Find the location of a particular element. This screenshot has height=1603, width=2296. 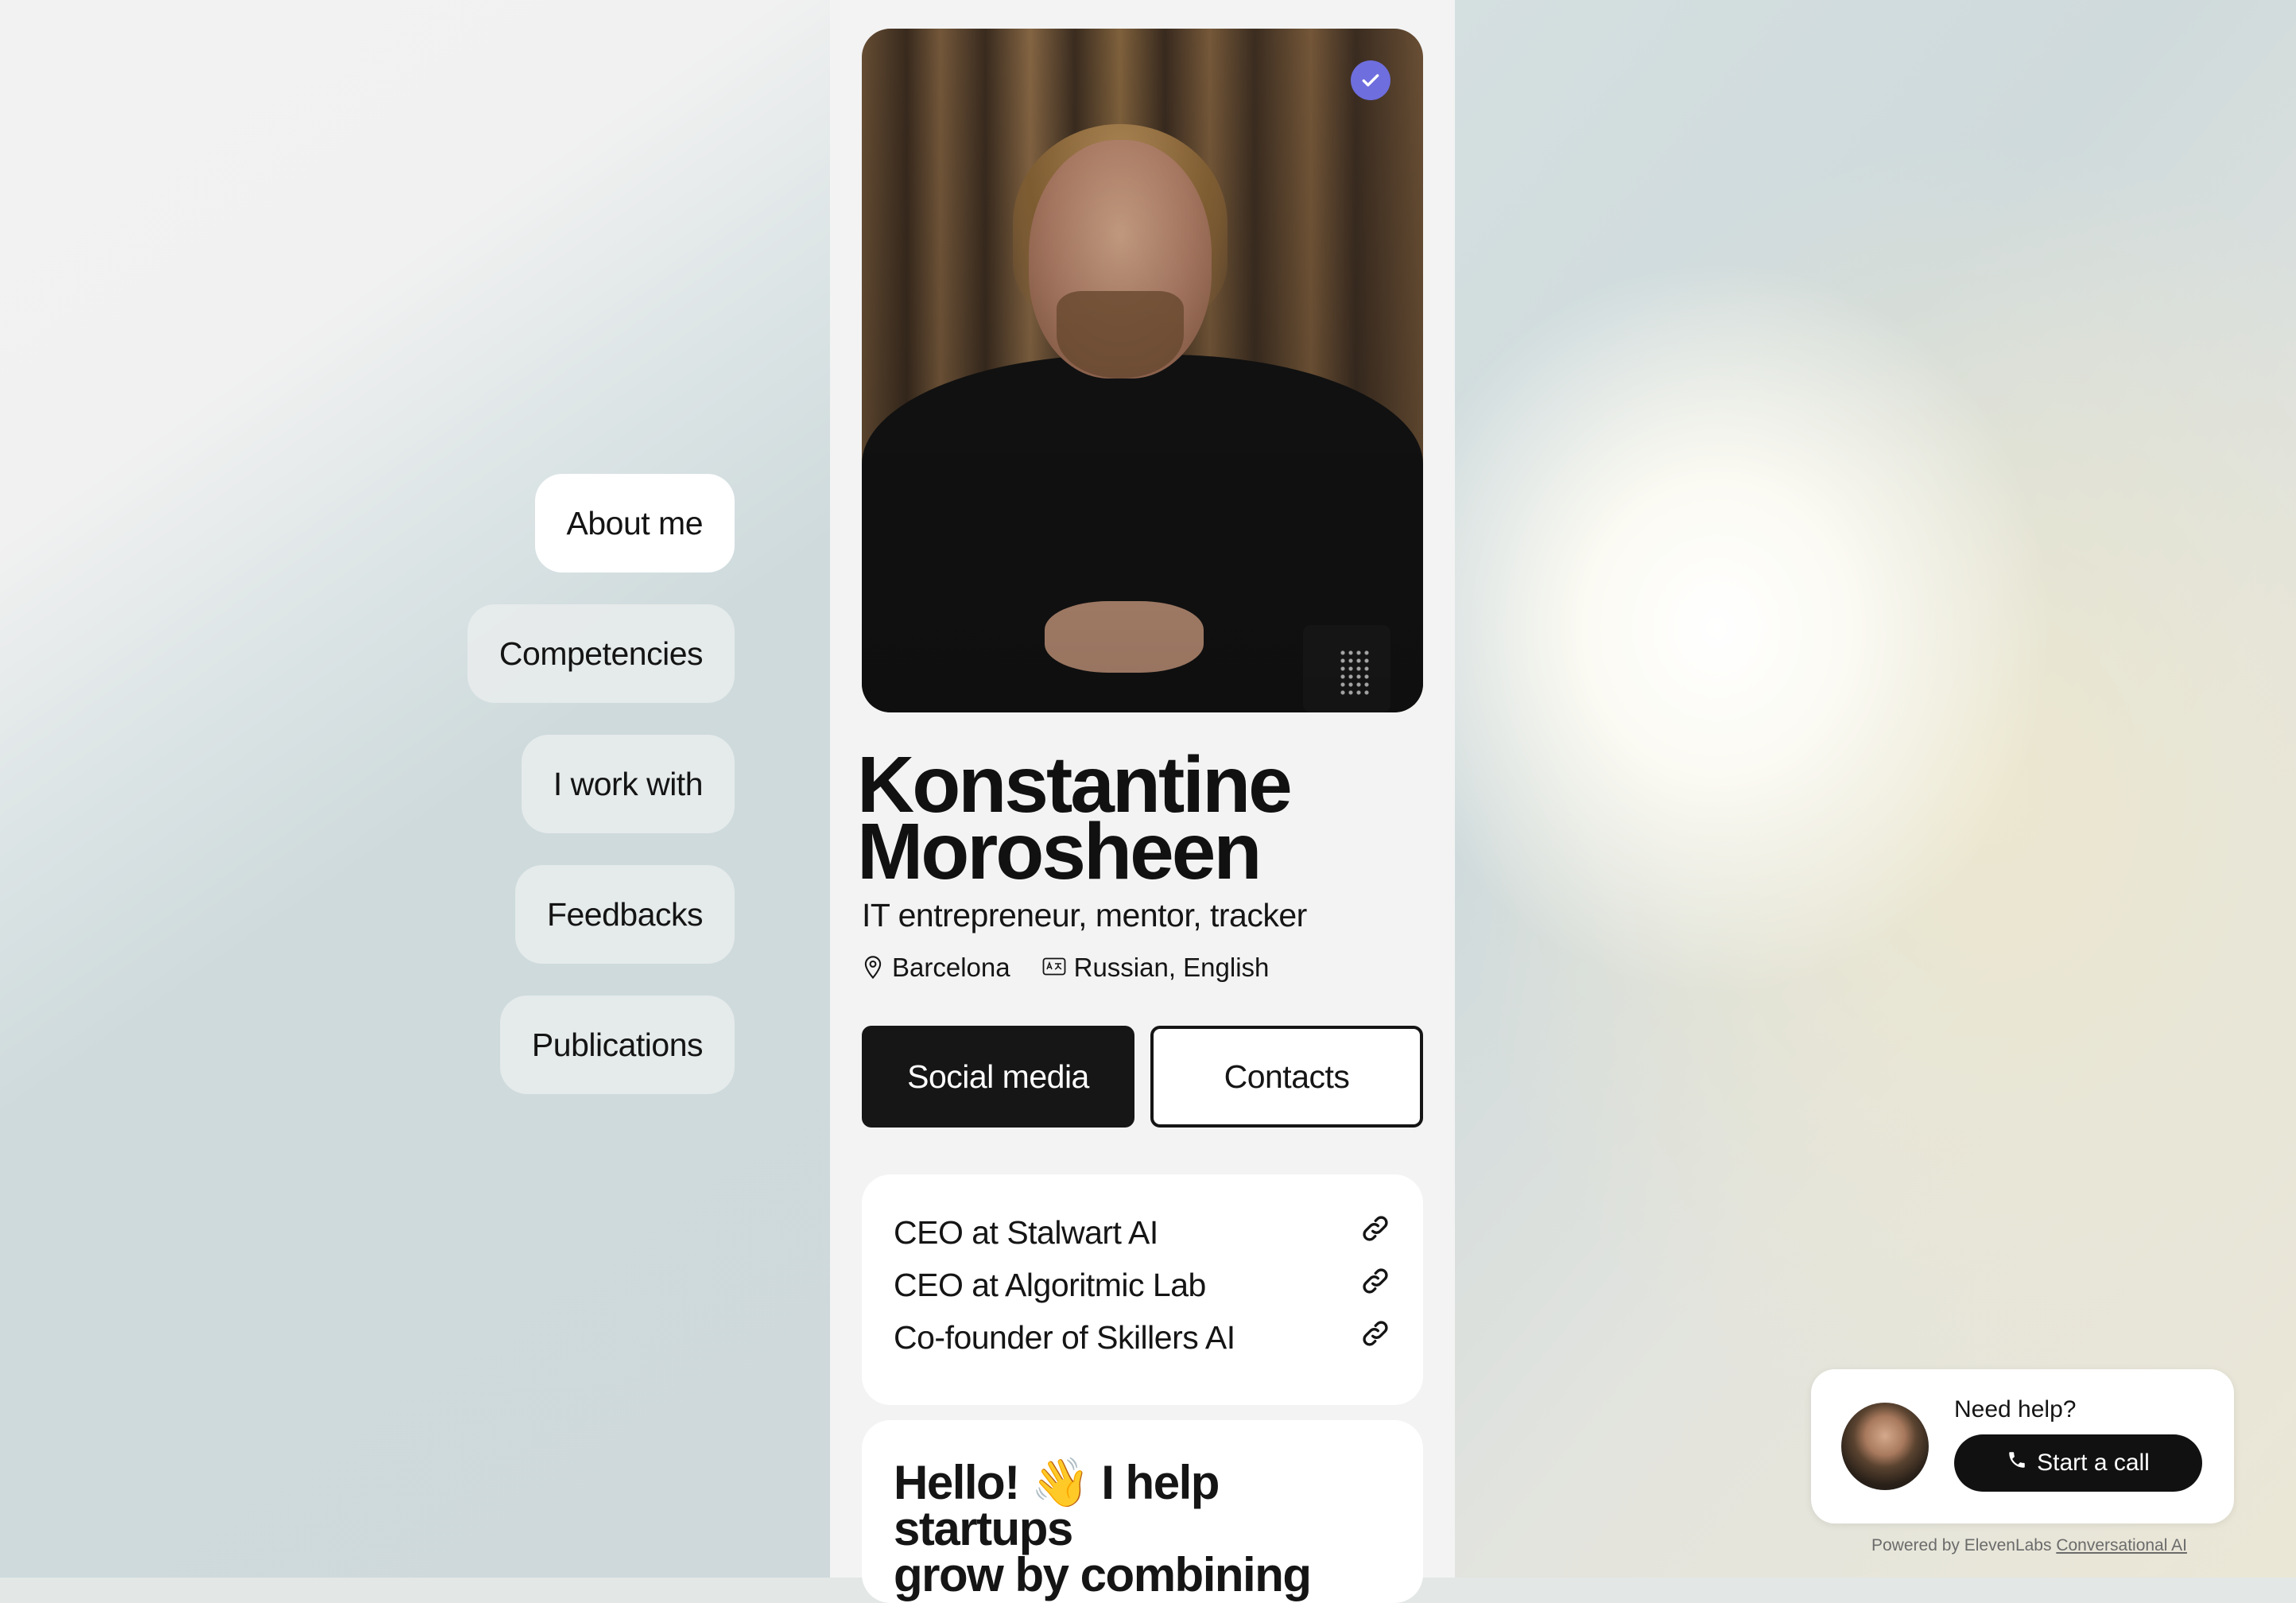

nav-item-i-work-with: I work with is located at coordinates (628, 784).